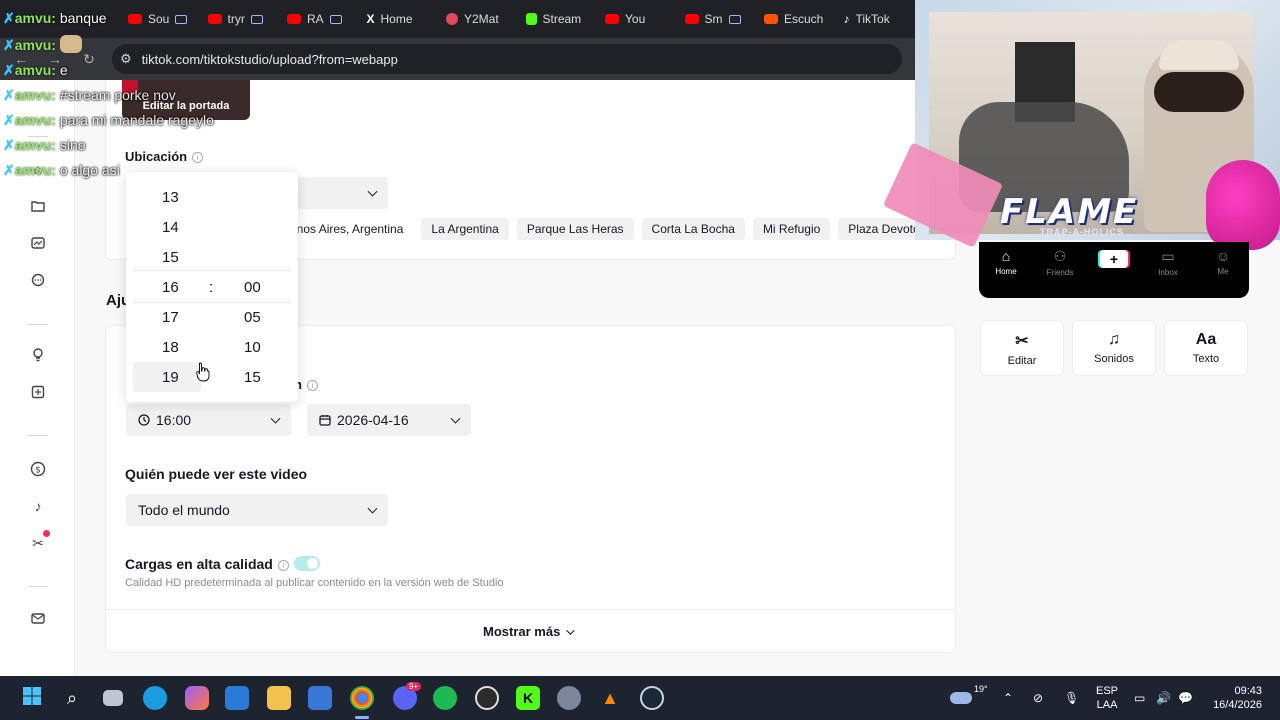 This screenshot has width=1280, height=720. I want to click on analytics-icon, so click(38, 243).